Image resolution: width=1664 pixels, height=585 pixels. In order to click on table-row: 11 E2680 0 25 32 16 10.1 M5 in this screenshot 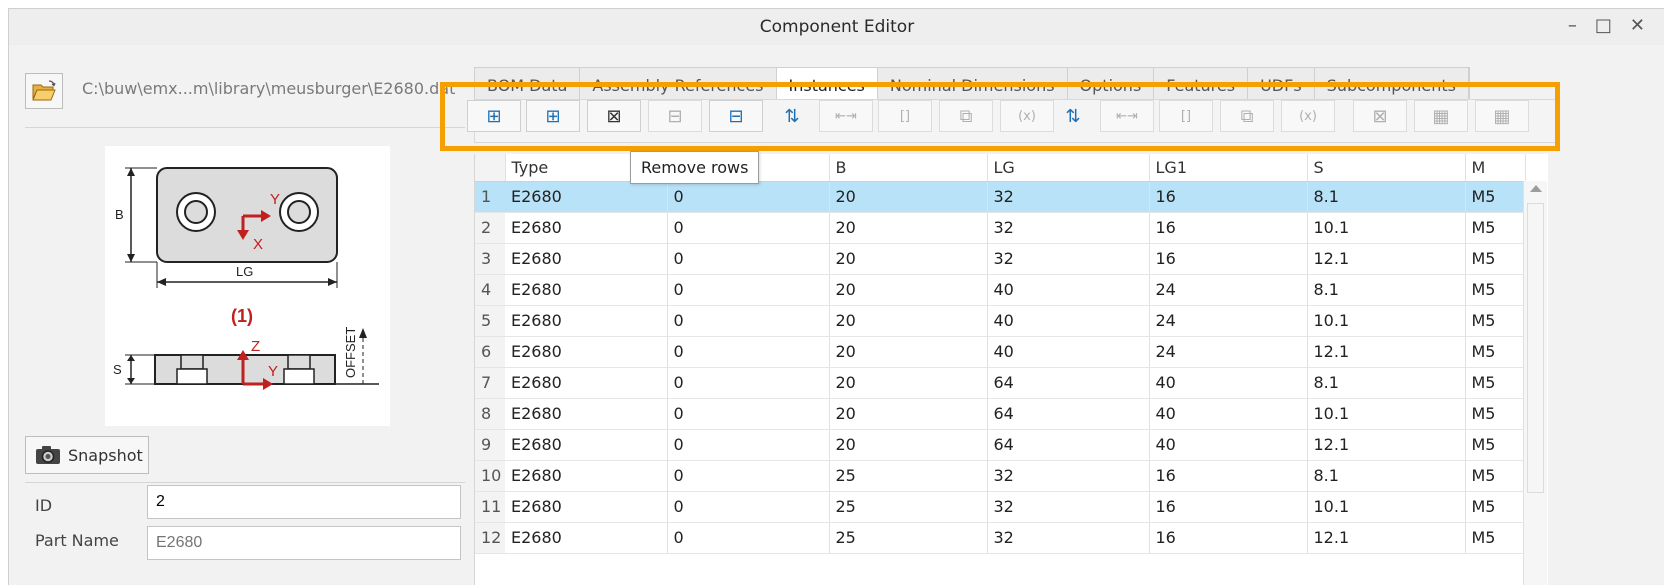, I will do `click(1000, 507)`.